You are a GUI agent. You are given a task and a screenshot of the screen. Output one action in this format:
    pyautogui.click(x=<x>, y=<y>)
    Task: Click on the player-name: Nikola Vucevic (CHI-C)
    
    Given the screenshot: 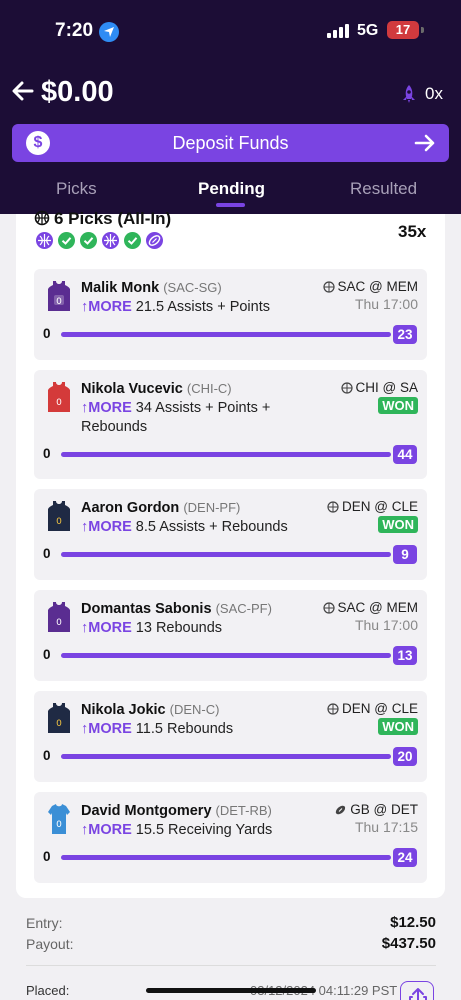 What is the action you would take?
    pyautogui.click(x=156, y=389)
    